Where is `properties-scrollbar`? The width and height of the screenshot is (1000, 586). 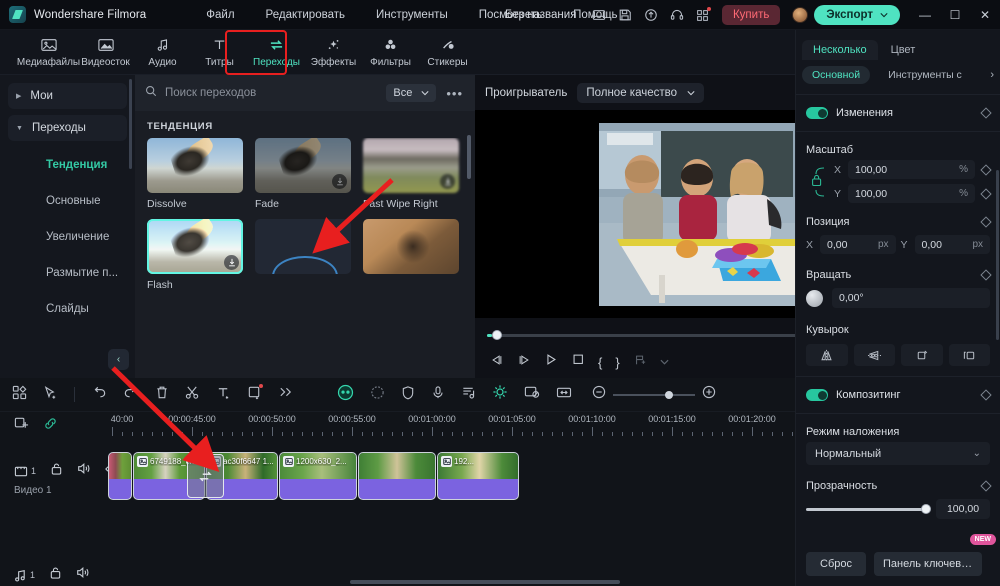 properties-scrollbar is located at coordinates (997, 255).